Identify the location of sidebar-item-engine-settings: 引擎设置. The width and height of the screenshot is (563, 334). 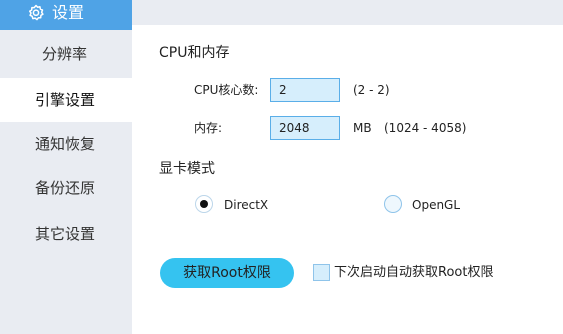
(66, 100).